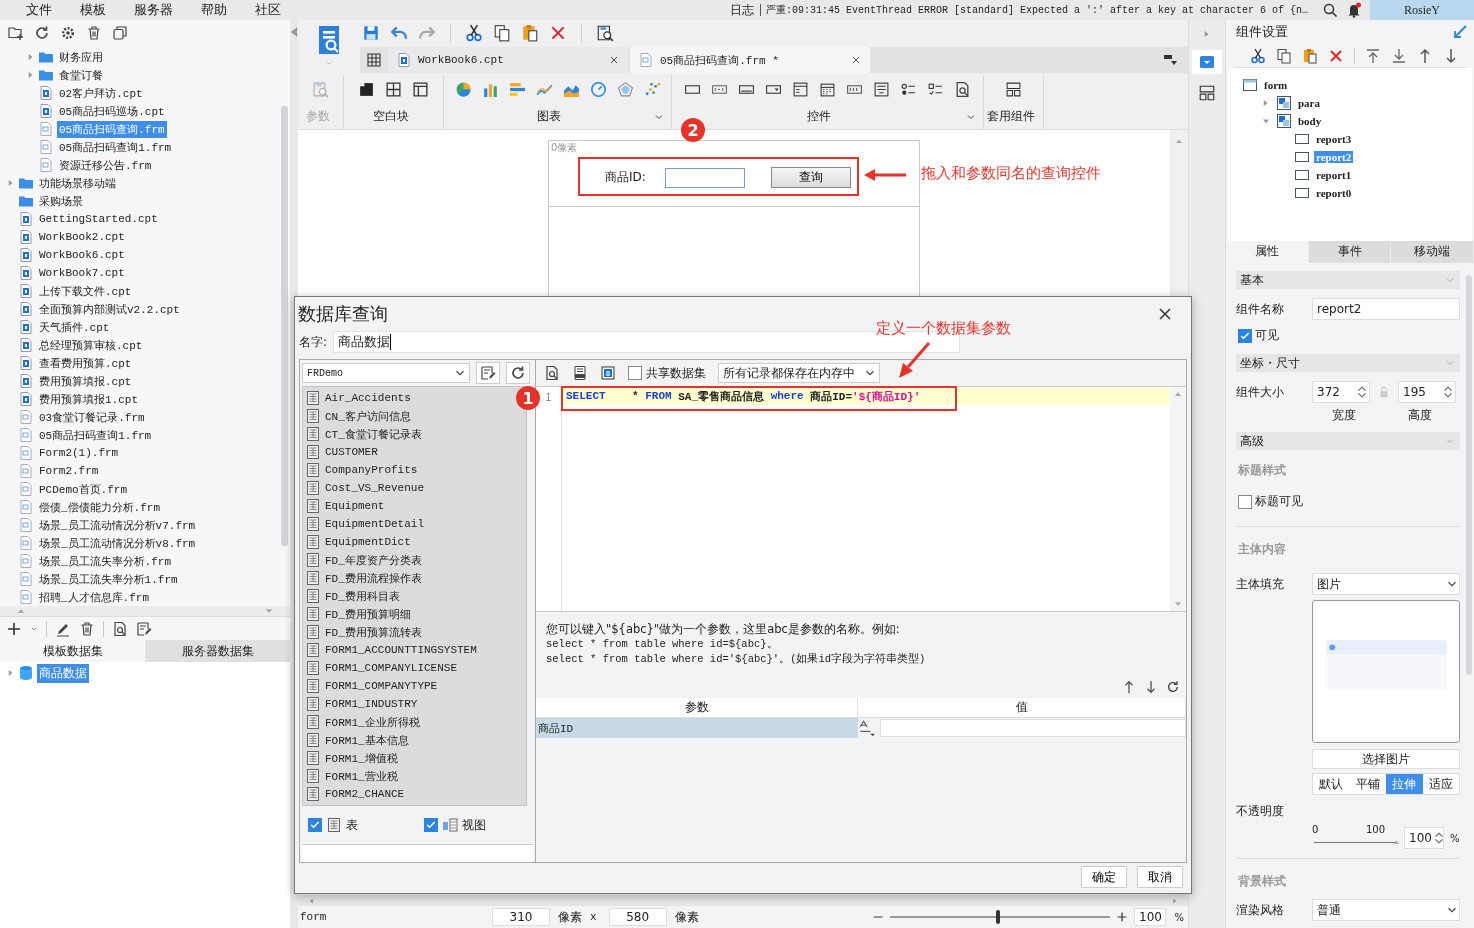  Describe the element at coordinates (1350, 251) in the screenshot. I see `panel-tab: 事件` at that location.